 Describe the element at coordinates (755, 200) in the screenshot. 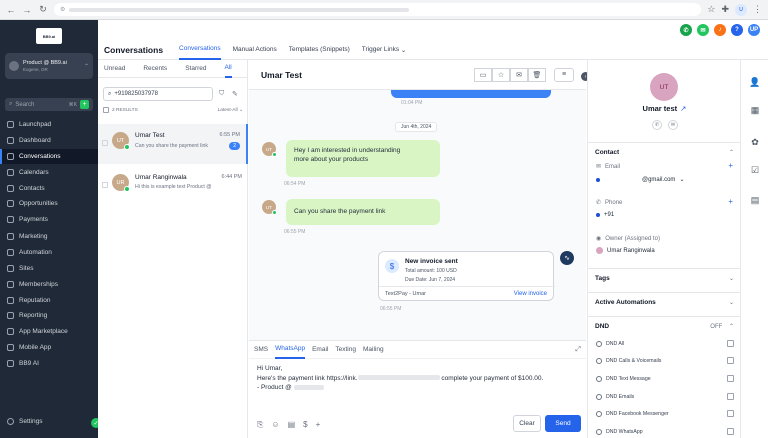

I see `notes-icon: ▤` at that location.